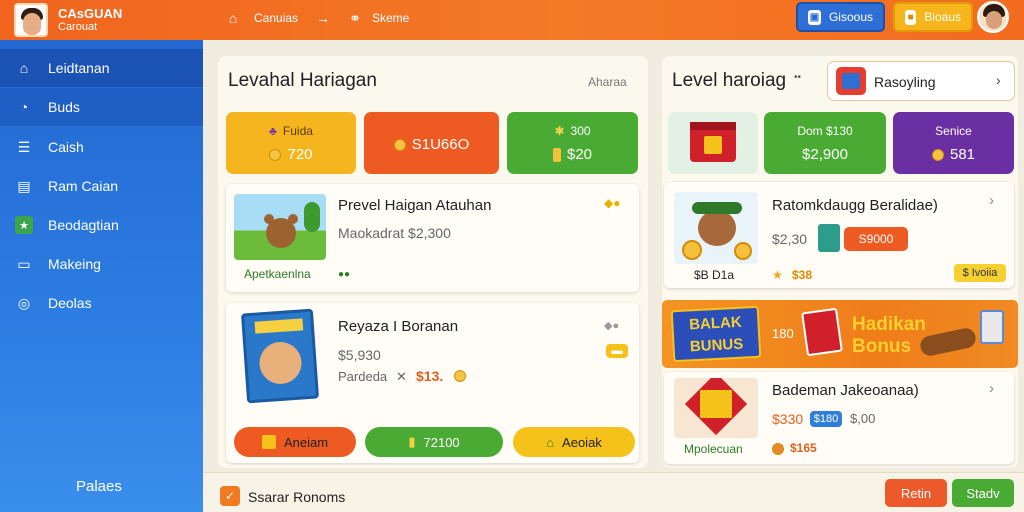  I want to click on dropdown-selector: Rasoyling ›, so click(921, 81).